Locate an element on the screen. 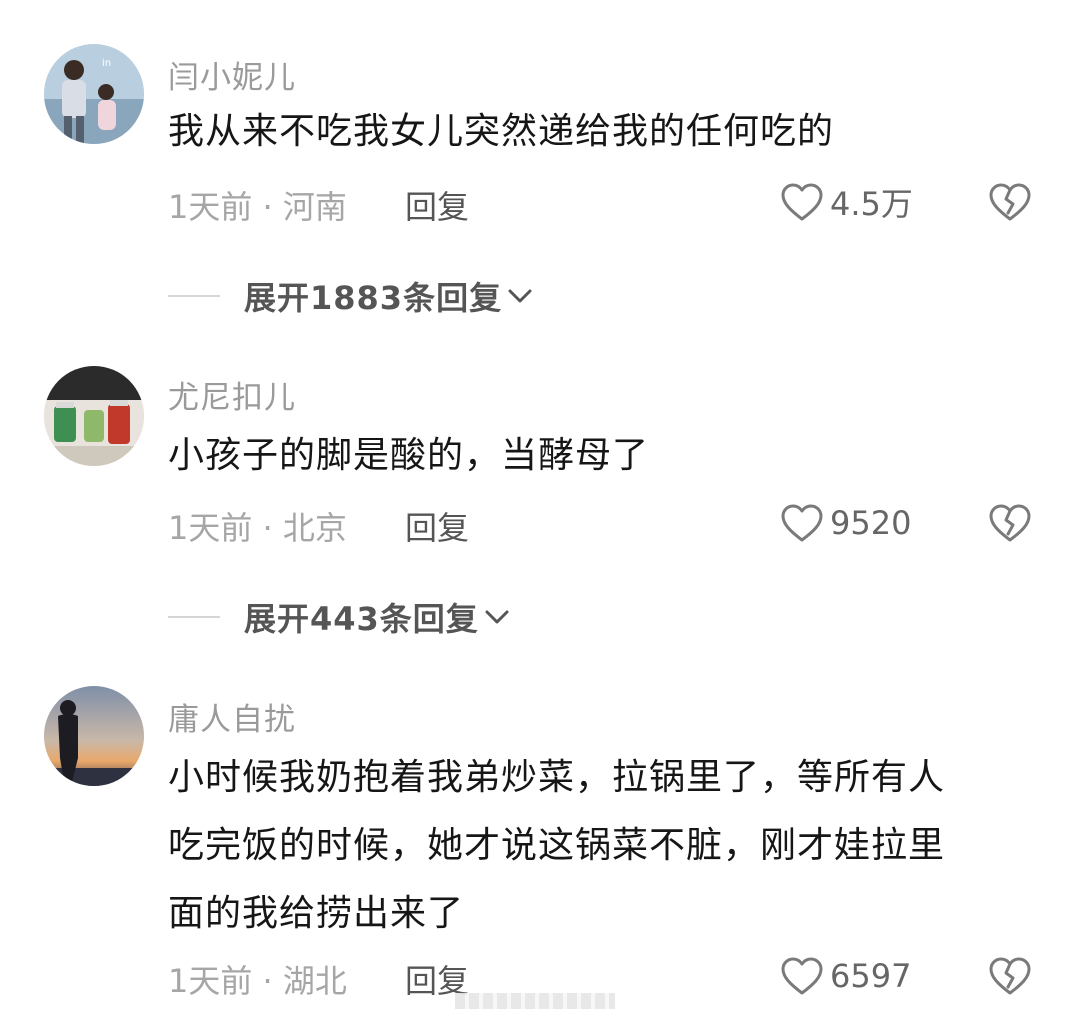  comment-meta: 1天前 · 湖北 is located at coordinates (257, 979).